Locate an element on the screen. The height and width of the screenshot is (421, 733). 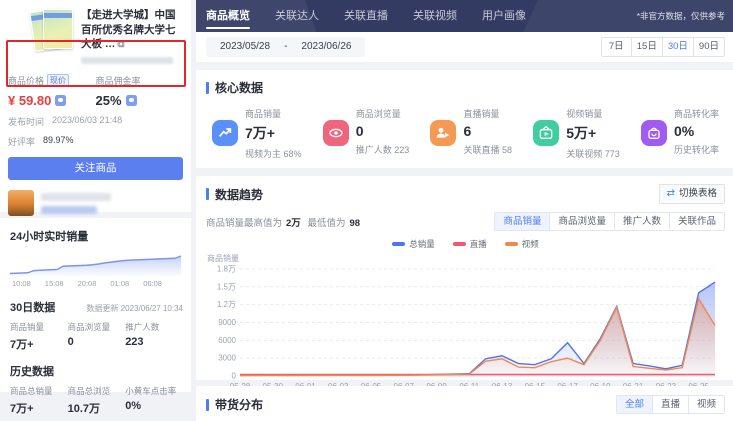
legend-total-sales: 总销量 is located at coordinates (413, 244).